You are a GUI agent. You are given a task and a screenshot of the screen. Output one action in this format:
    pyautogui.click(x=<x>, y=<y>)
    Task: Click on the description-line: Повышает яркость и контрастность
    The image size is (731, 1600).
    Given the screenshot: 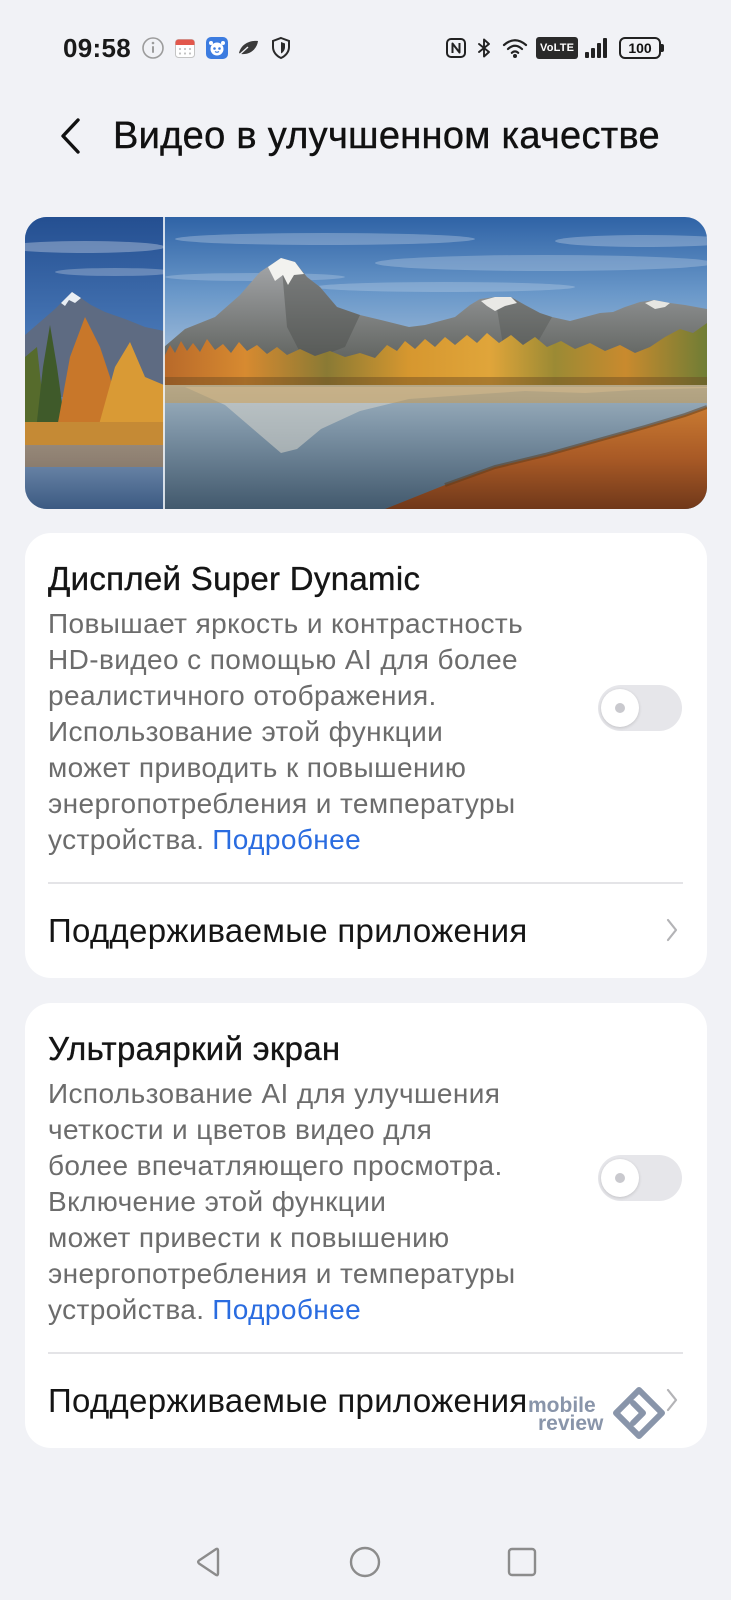 What is the action you would take?
    pyautogui.click(x=286, y=623)
    